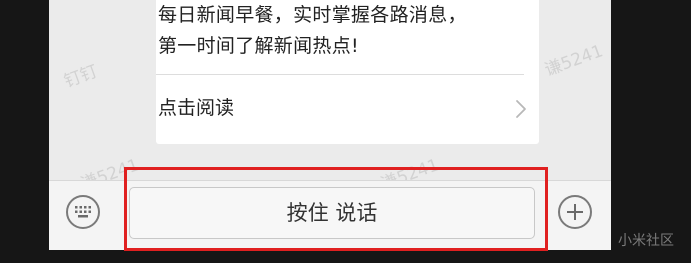  Describe the element at coordinates (312, 15) in the screenshot. I see `news-message-line: 每日新闻早餐，实时掌握各路消息，` at that location.